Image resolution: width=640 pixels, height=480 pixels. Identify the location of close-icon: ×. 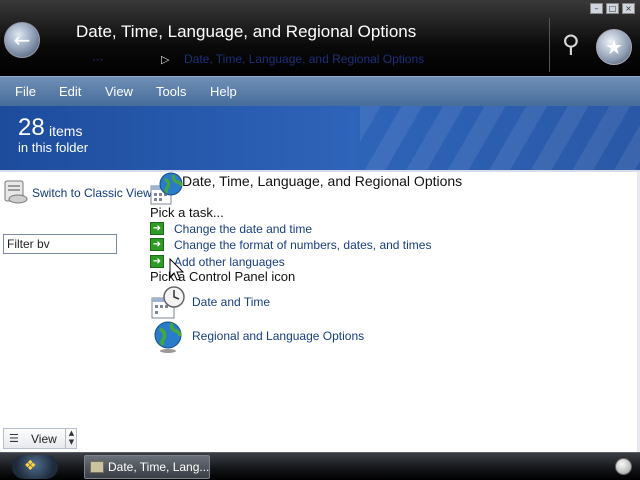
(628, 8).